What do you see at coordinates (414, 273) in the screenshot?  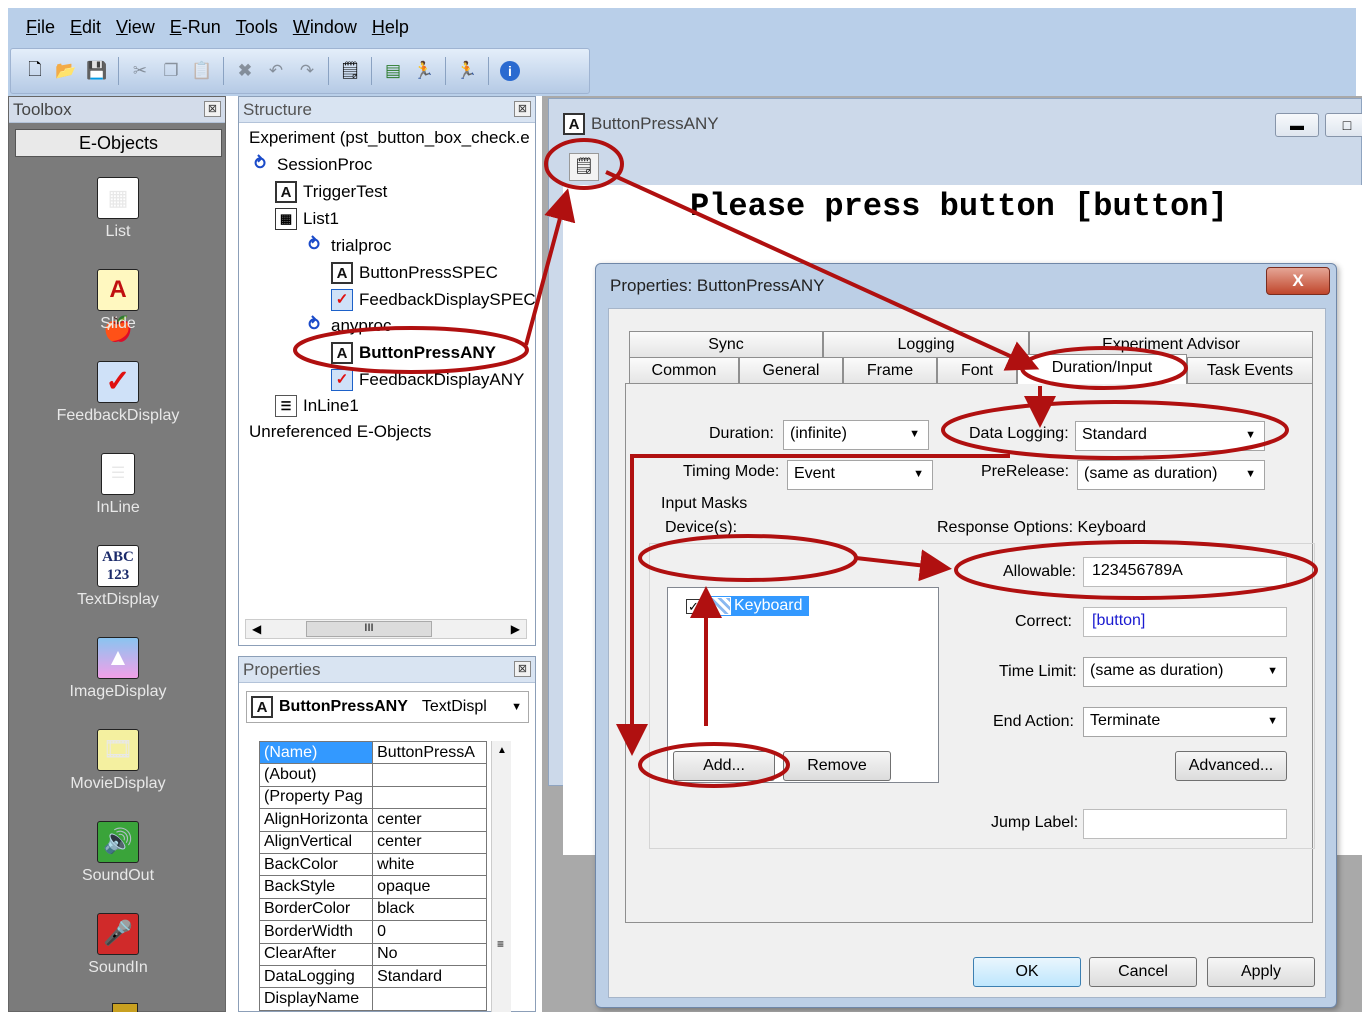 I see `tree-node-buttonpressspec: A ButtonPressSPEC` at bounding box center [414, 273].